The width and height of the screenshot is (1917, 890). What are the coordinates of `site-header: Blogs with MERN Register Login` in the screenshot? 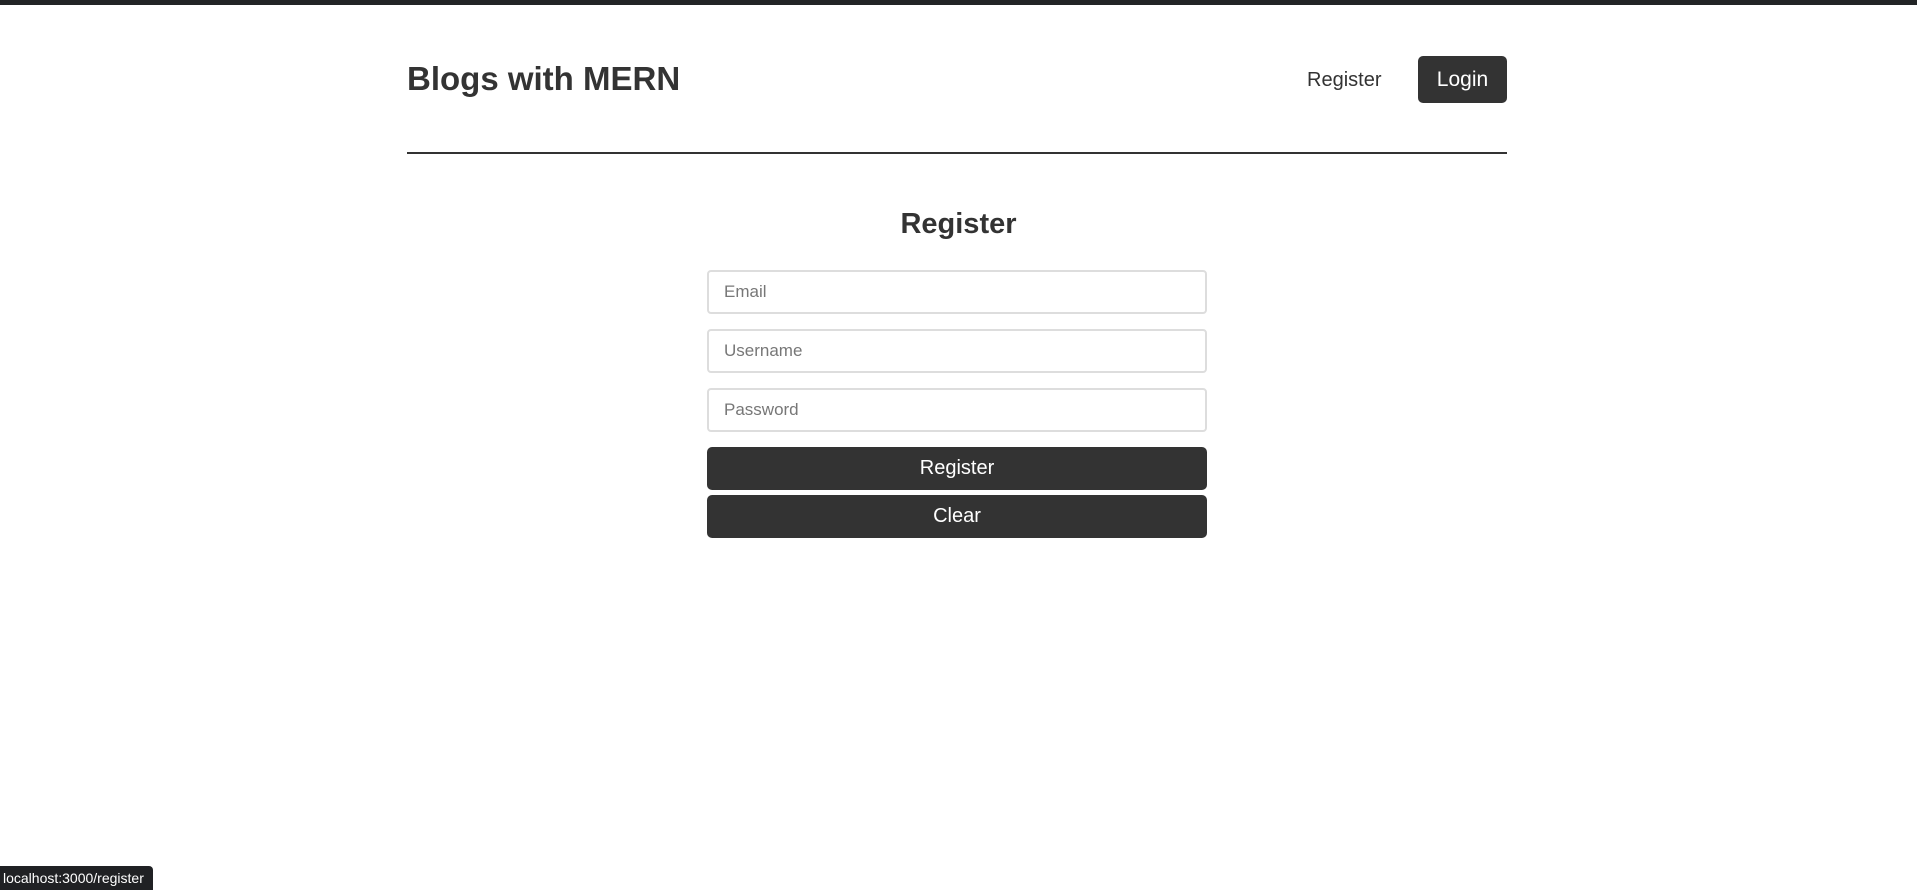 It's located at (957, 81).